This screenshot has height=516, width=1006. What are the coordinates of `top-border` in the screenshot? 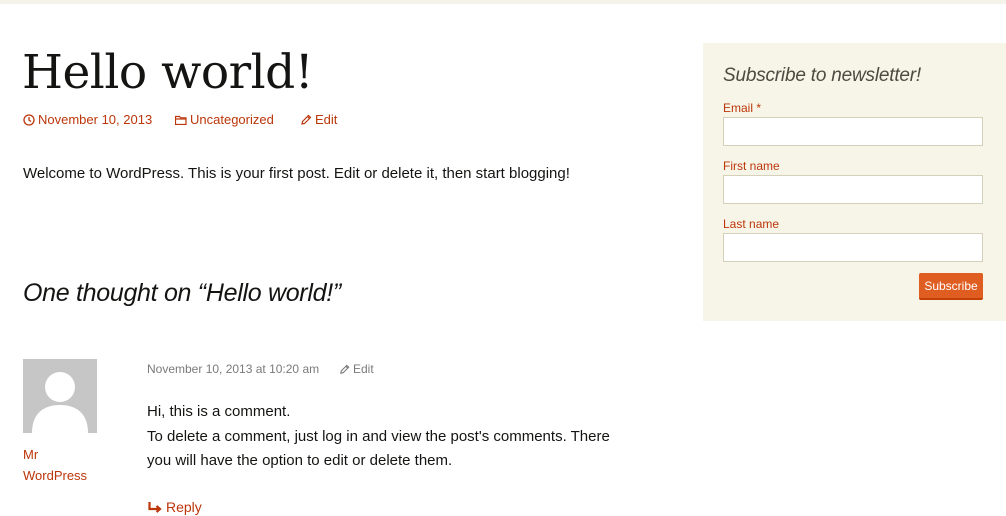 It's located at (503, 2).